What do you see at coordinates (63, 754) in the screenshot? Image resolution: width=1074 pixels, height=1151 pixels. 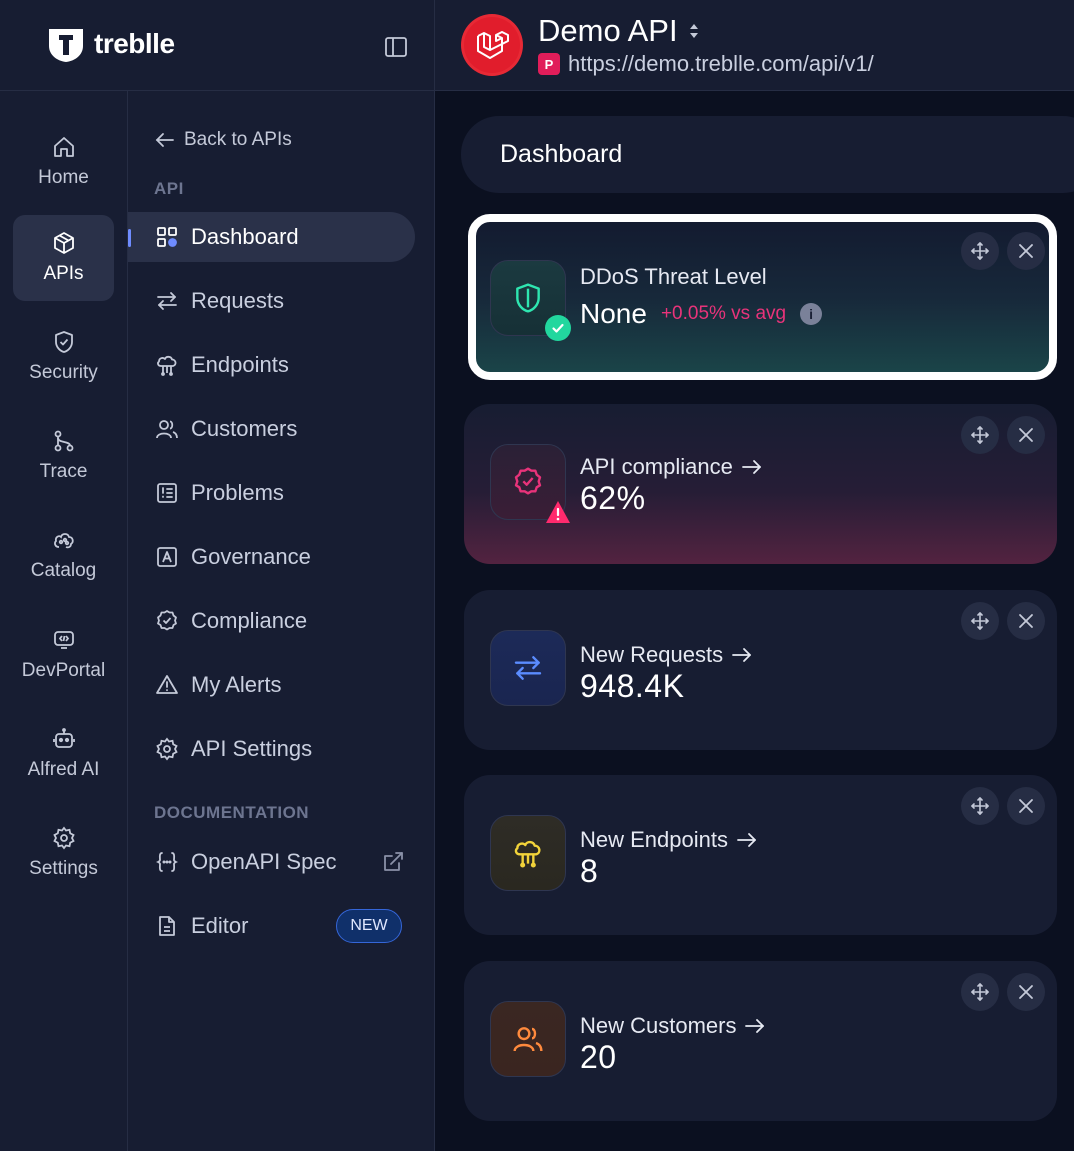 I see `rail-item-alfred-ai: Alfred AI` at bounding box center [63, 754].